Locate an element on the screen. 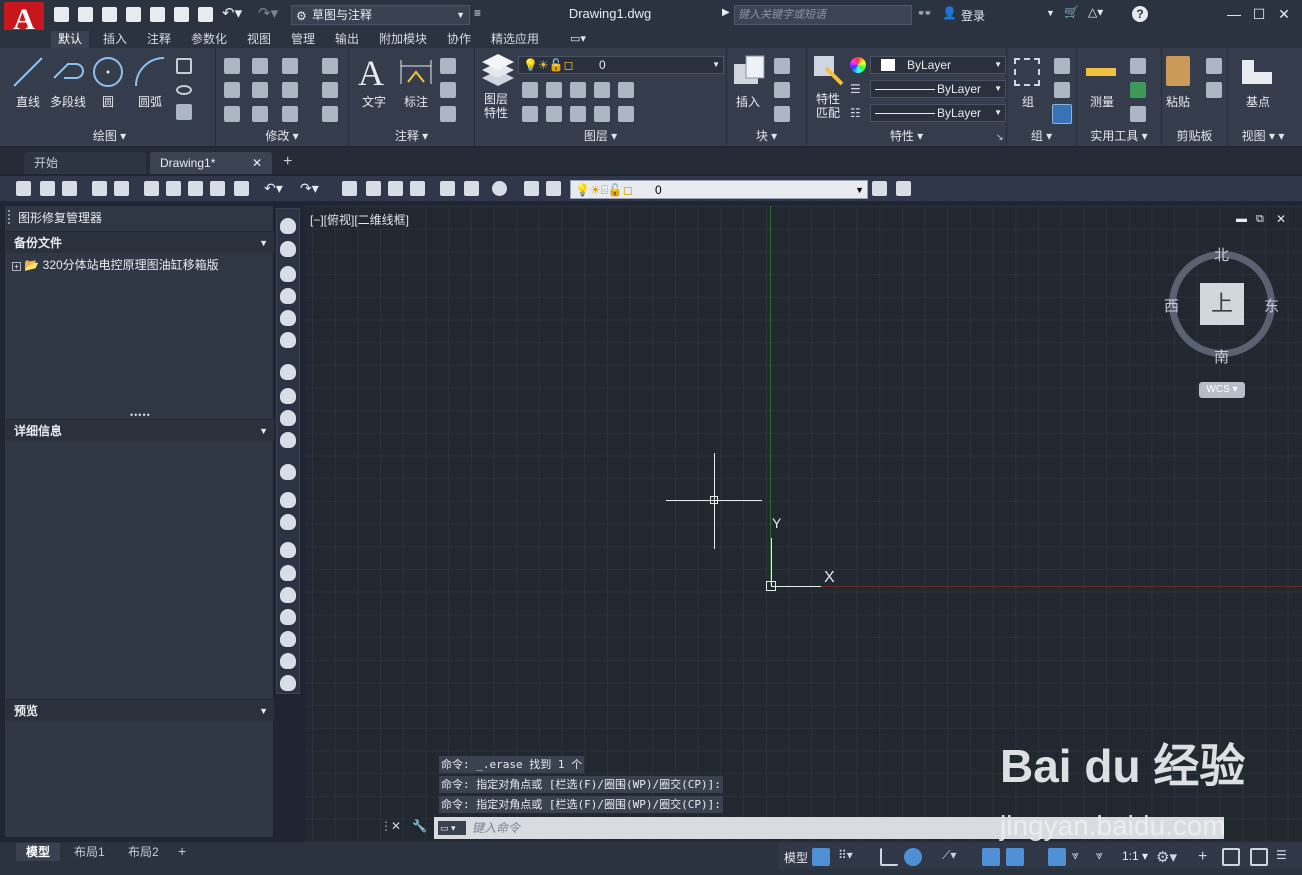  vtool-9-icon is located at coordinates (288, 418).